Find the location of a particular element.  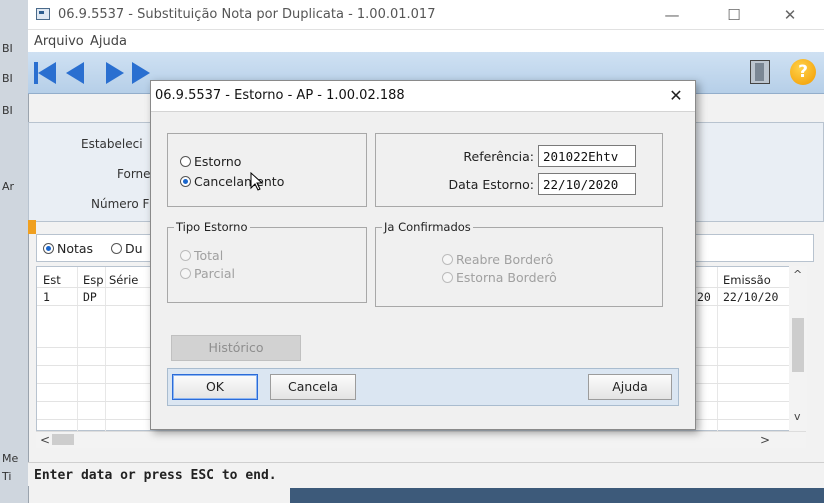

dialog-title: 06.9.5537 - Estorno - AP - 1.00.02.188 is located at coordinates (280, 95).